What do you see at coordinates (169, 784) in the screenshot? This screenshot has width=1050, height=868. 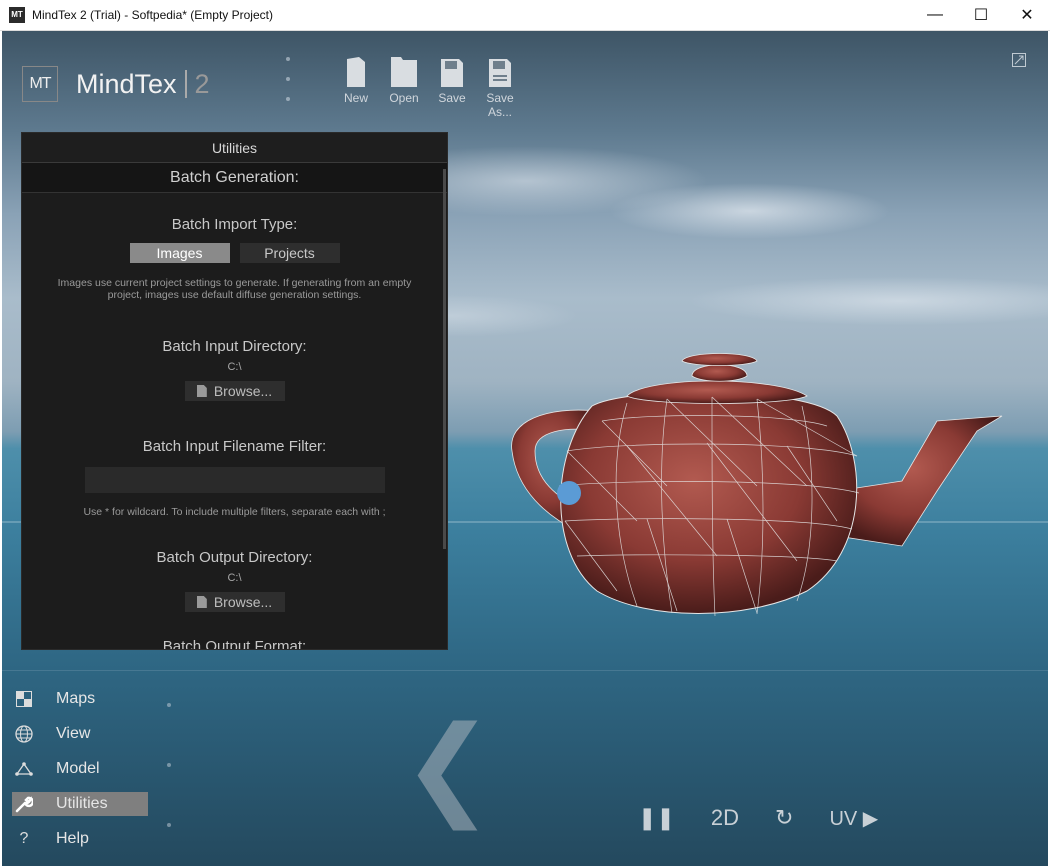 I see `nav-dots` at bounding box center [169, 784].